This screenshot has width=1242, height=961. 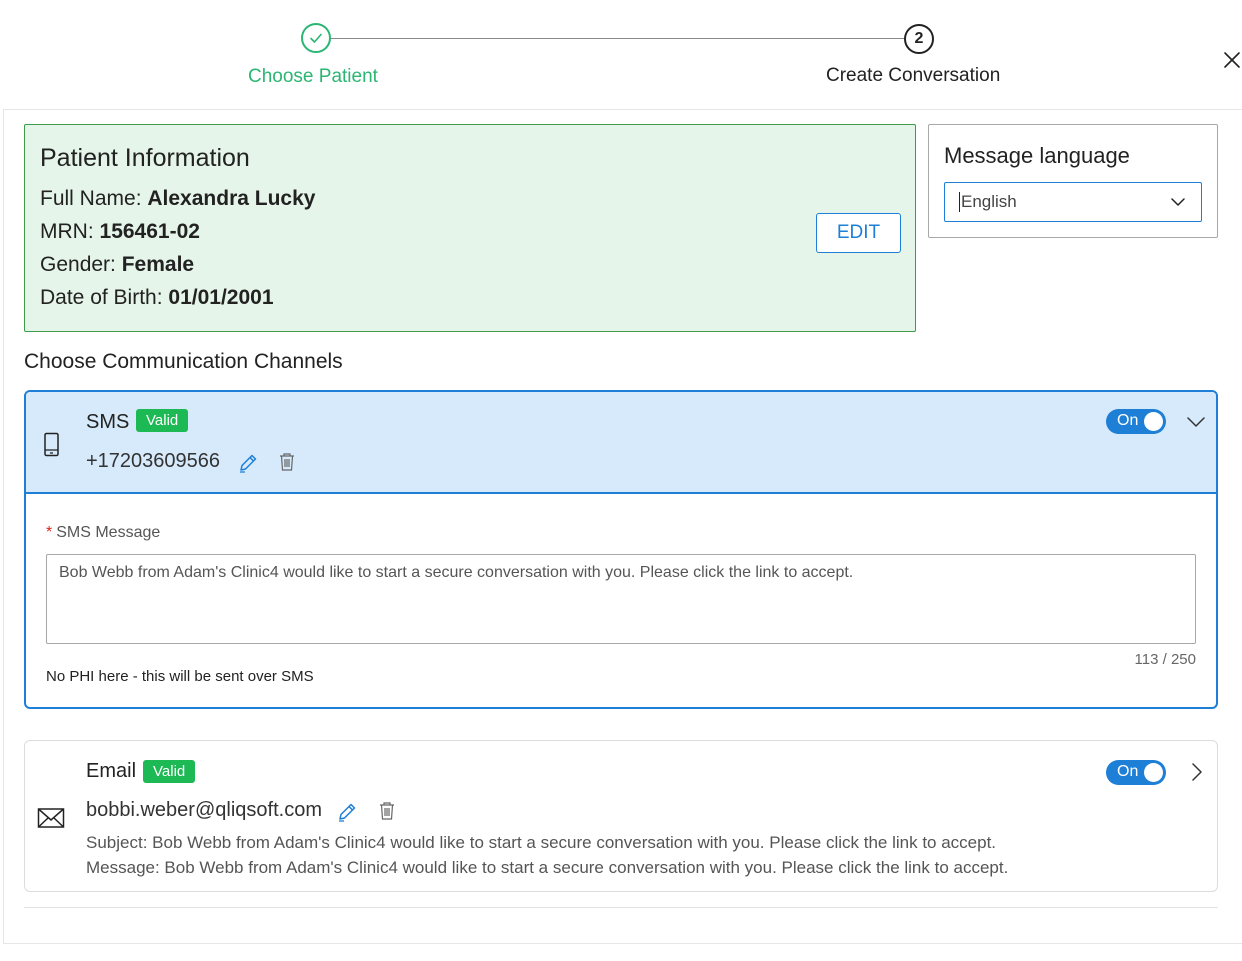 What do you see at coordinates (313, 76) in the screenshot?
I see `step-1-label: Choose Patient` at bounding box center [313, 76].